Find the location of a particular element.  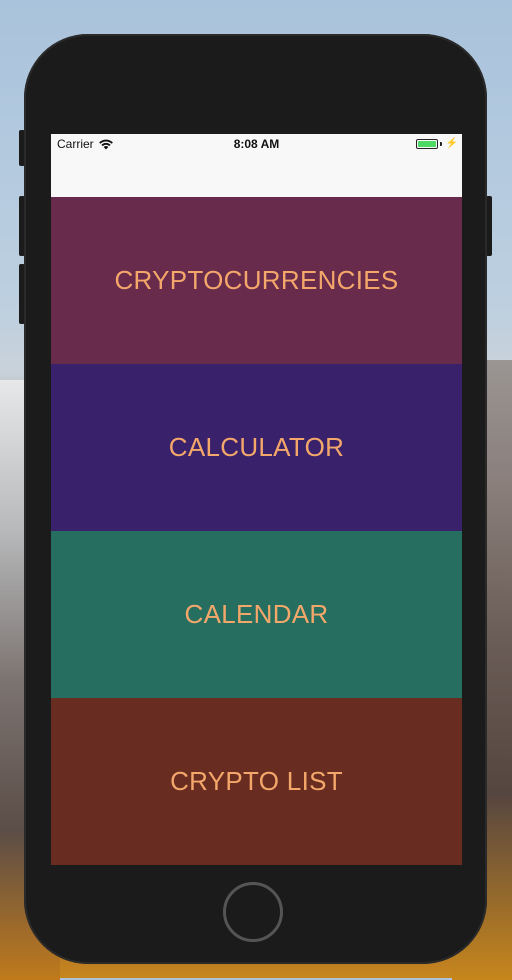

menu-item-calculator: CALCULATOR is located at coordinates (256, 447).